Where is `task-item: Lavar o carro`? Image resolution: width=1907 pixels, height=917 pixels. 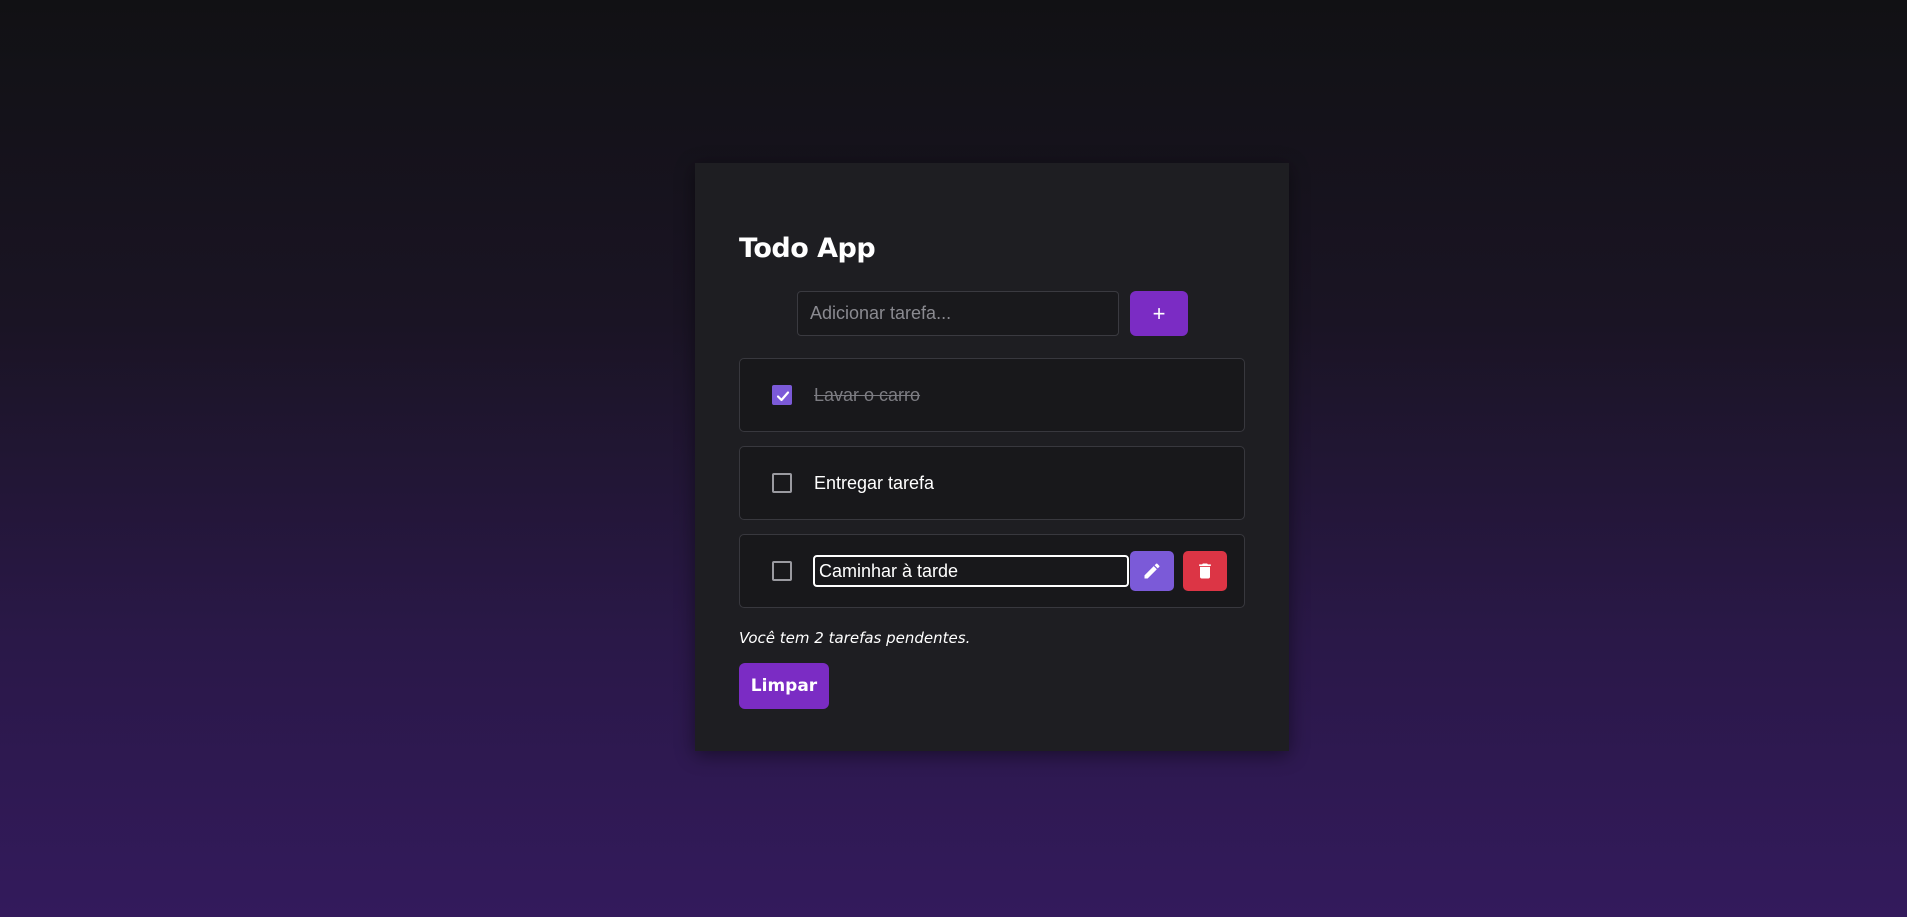 task-item: Lavar o carro is located at coordinates (992, 395).